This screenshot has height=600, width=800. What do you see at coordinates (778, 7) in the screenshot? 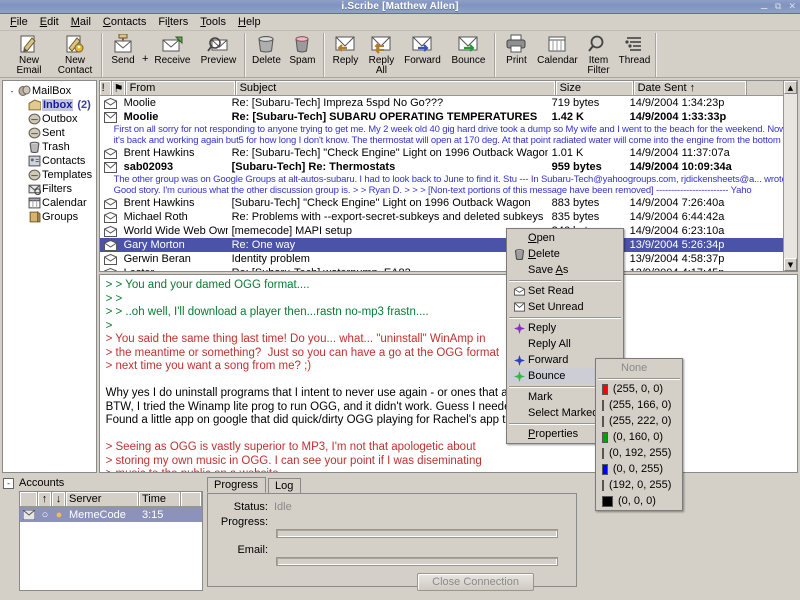
I see `maximize-icon: ⧉` at bounding box center [778, 7].